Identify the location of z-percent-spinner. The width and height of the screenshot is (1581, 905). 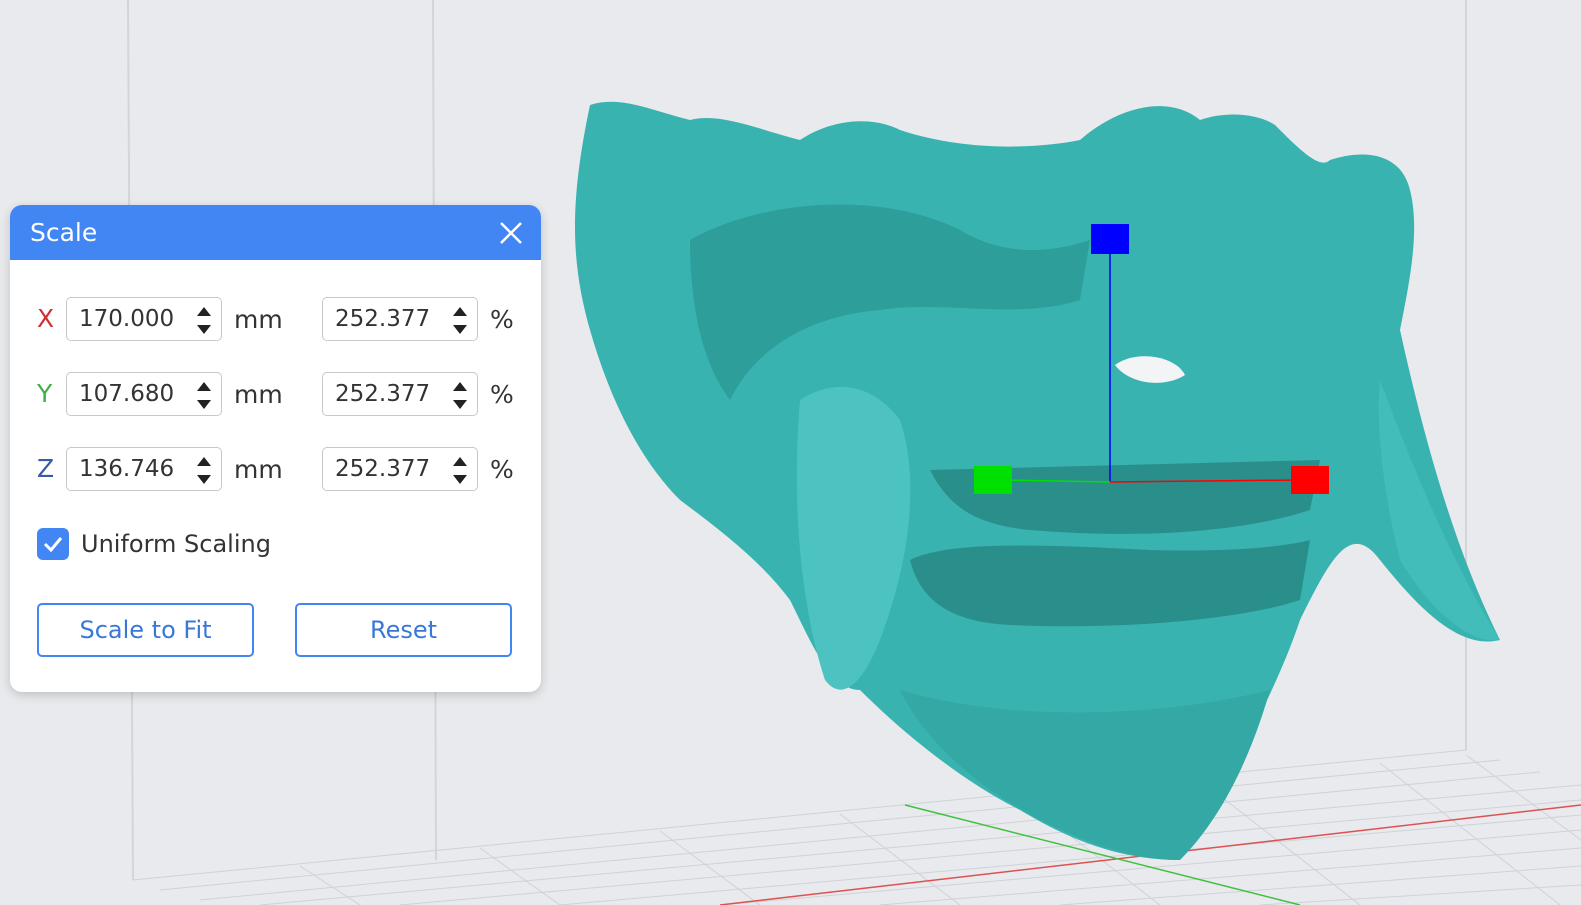
(460, 470).